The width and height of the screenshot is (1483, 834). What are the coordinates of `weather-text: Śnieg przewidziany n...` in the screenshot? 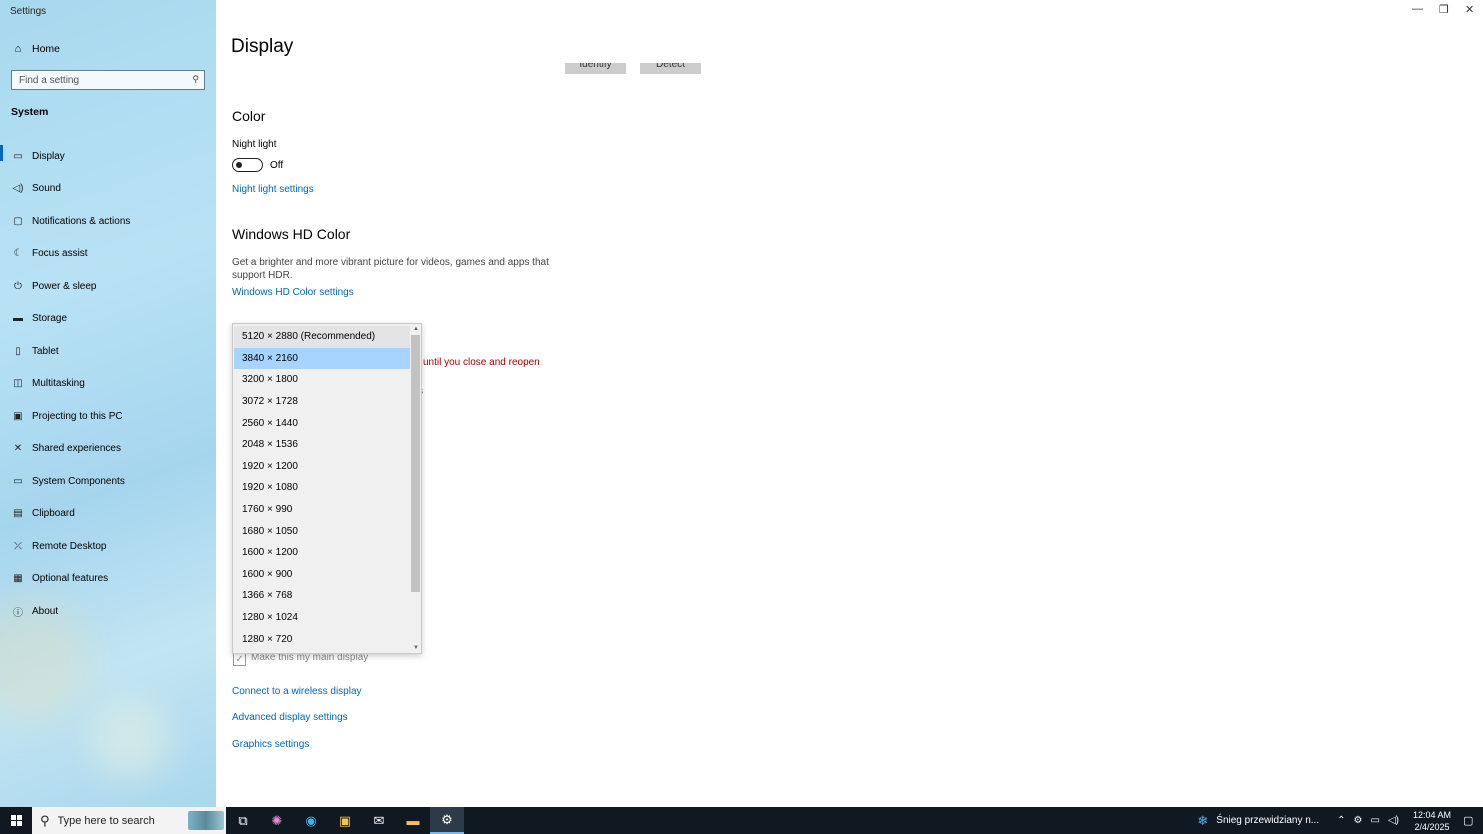 It's located at (1268, 820).